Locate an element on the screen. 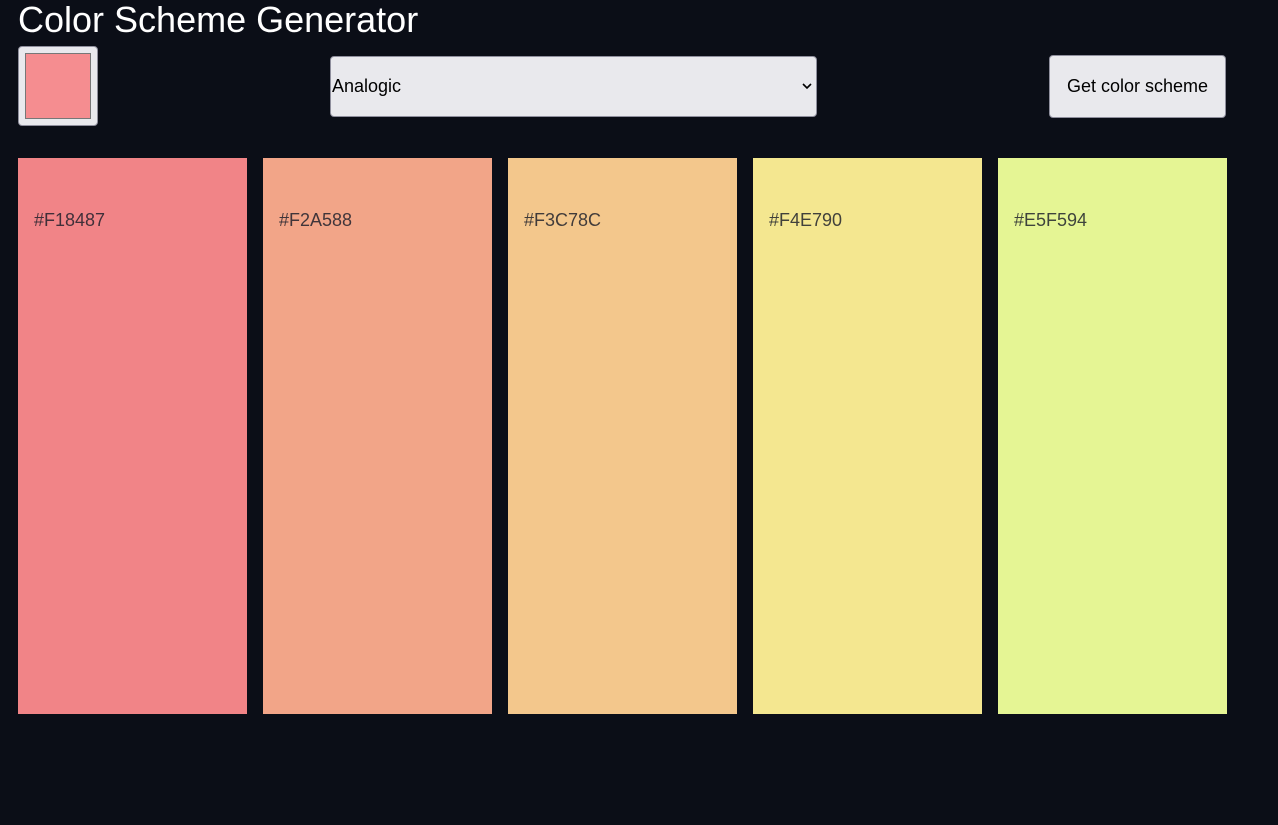 Image resolution: width=1278 pixels, height=825 pixels. seed-color-picker is located at coordinates (58, 86).